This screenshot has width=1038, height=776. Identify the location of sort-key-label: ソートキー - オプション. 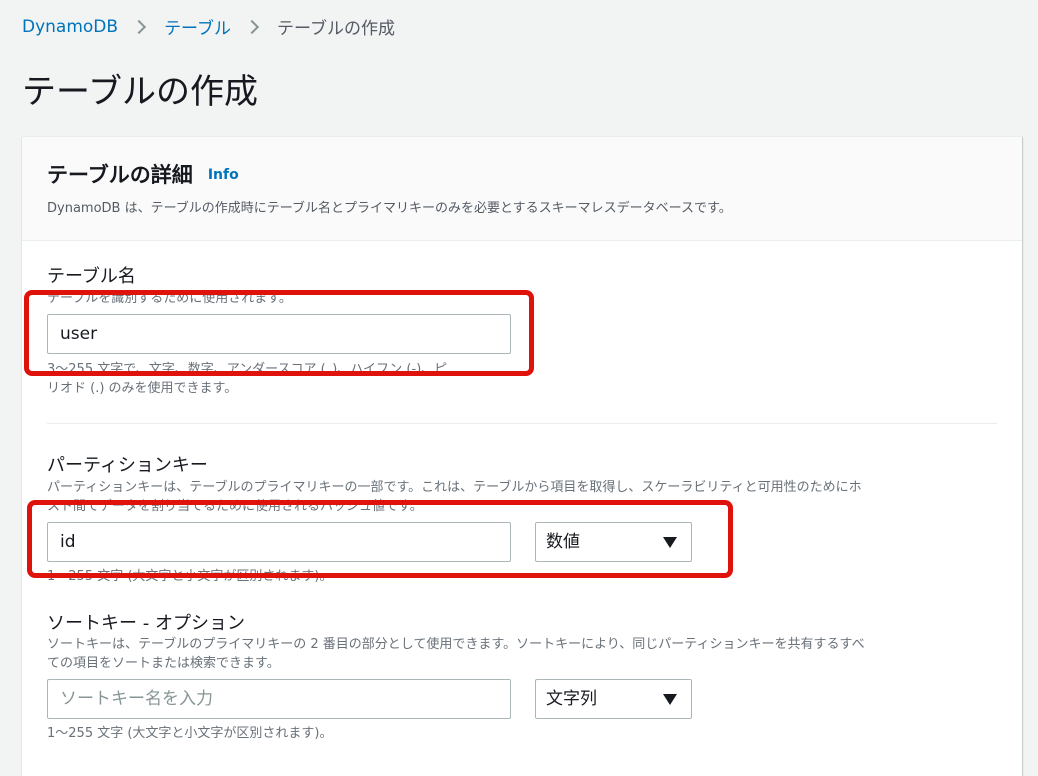
(146, 623).